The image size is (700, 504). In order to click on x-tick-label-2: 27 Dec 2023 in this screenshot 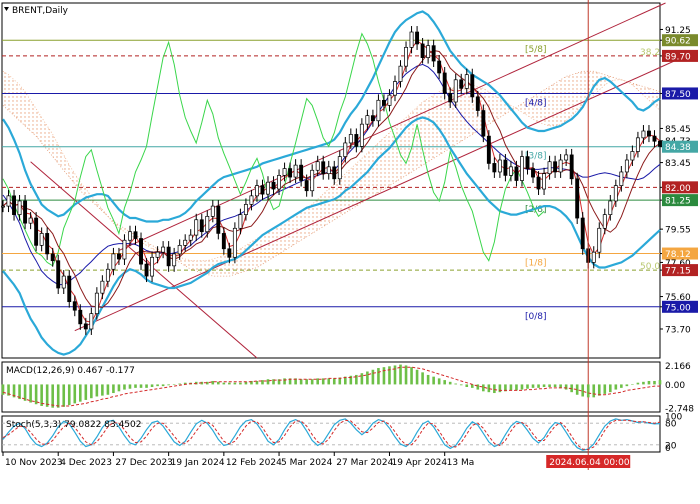, I will do `click(144, 463)`.